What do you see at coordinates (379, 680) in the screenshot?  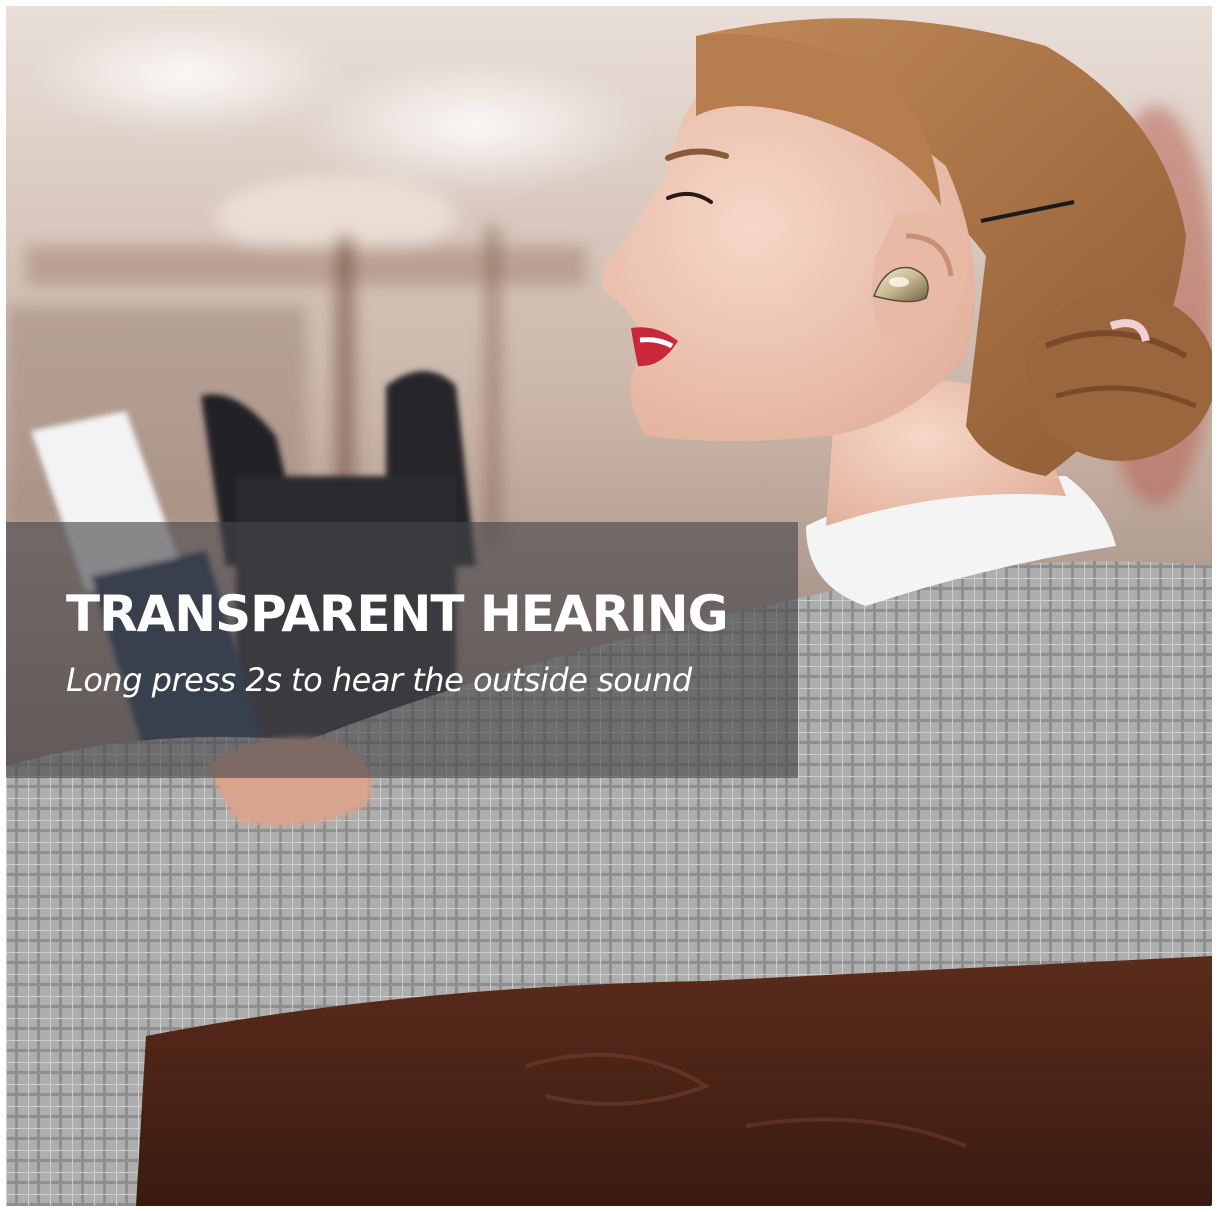 I see `caption-subtitle: Long press 2s to hear the outside sound` at bounding box center [379, 680].